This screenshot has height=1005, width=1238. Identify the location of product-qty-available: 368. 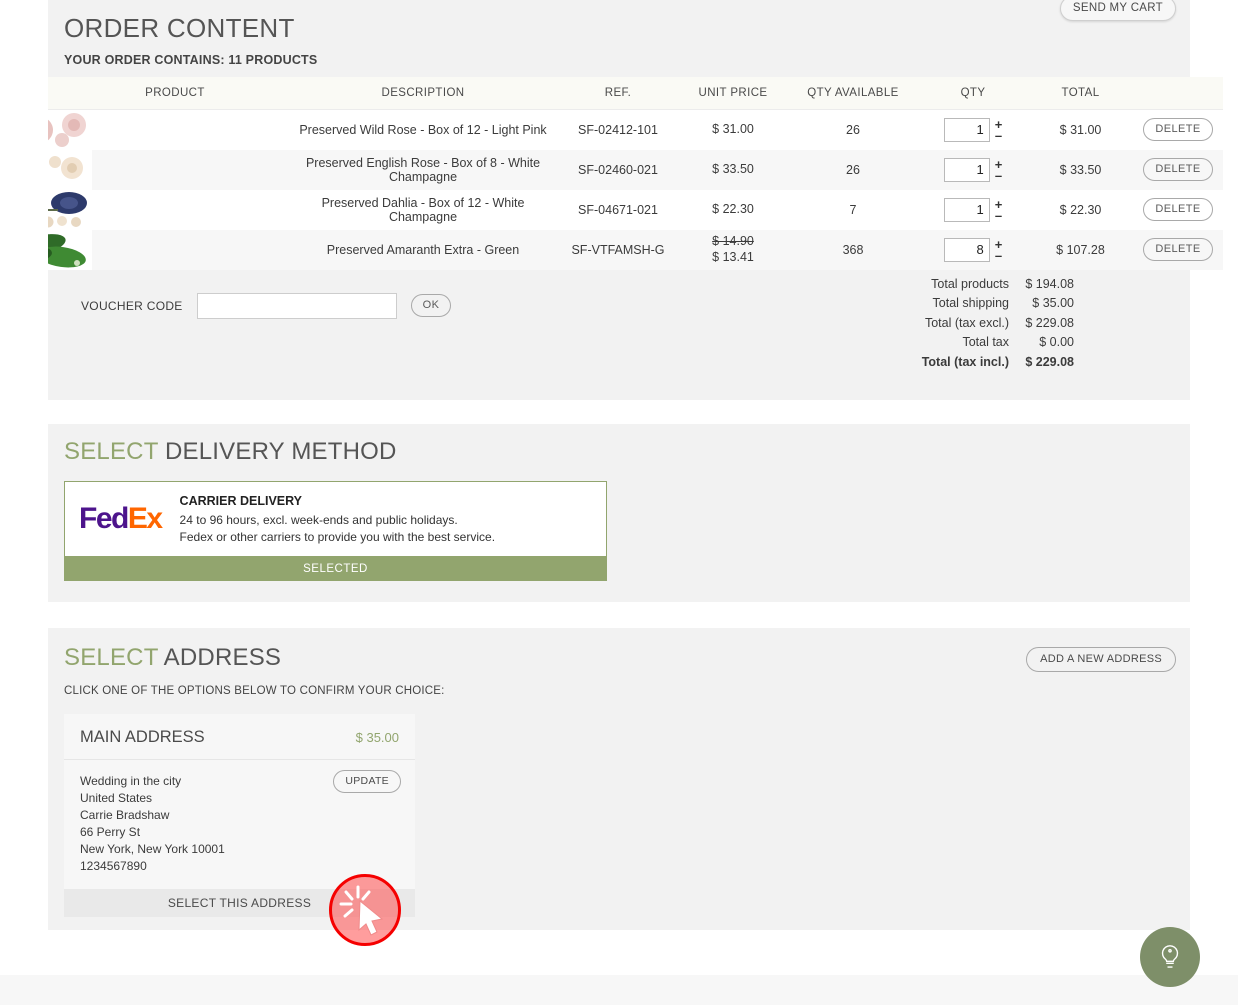
(853, 249).